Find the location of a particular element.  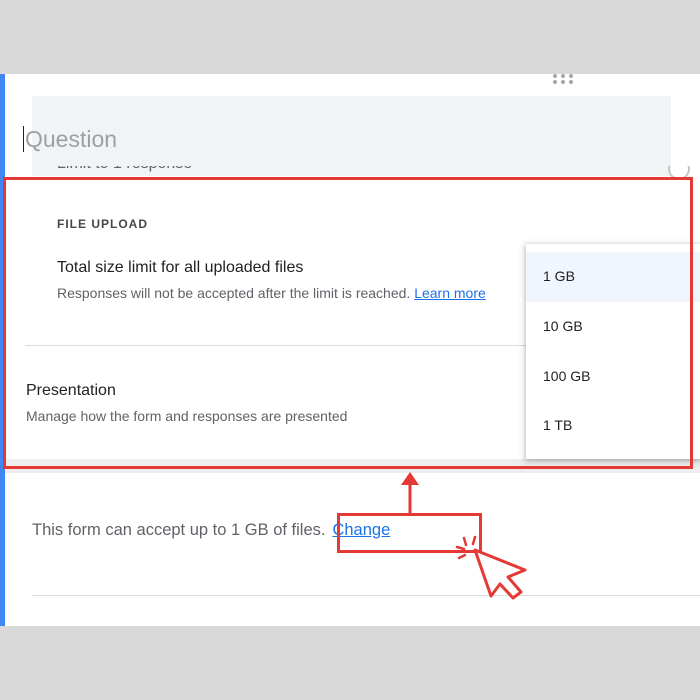

bottom-divider is located at coordinates (366, 595).